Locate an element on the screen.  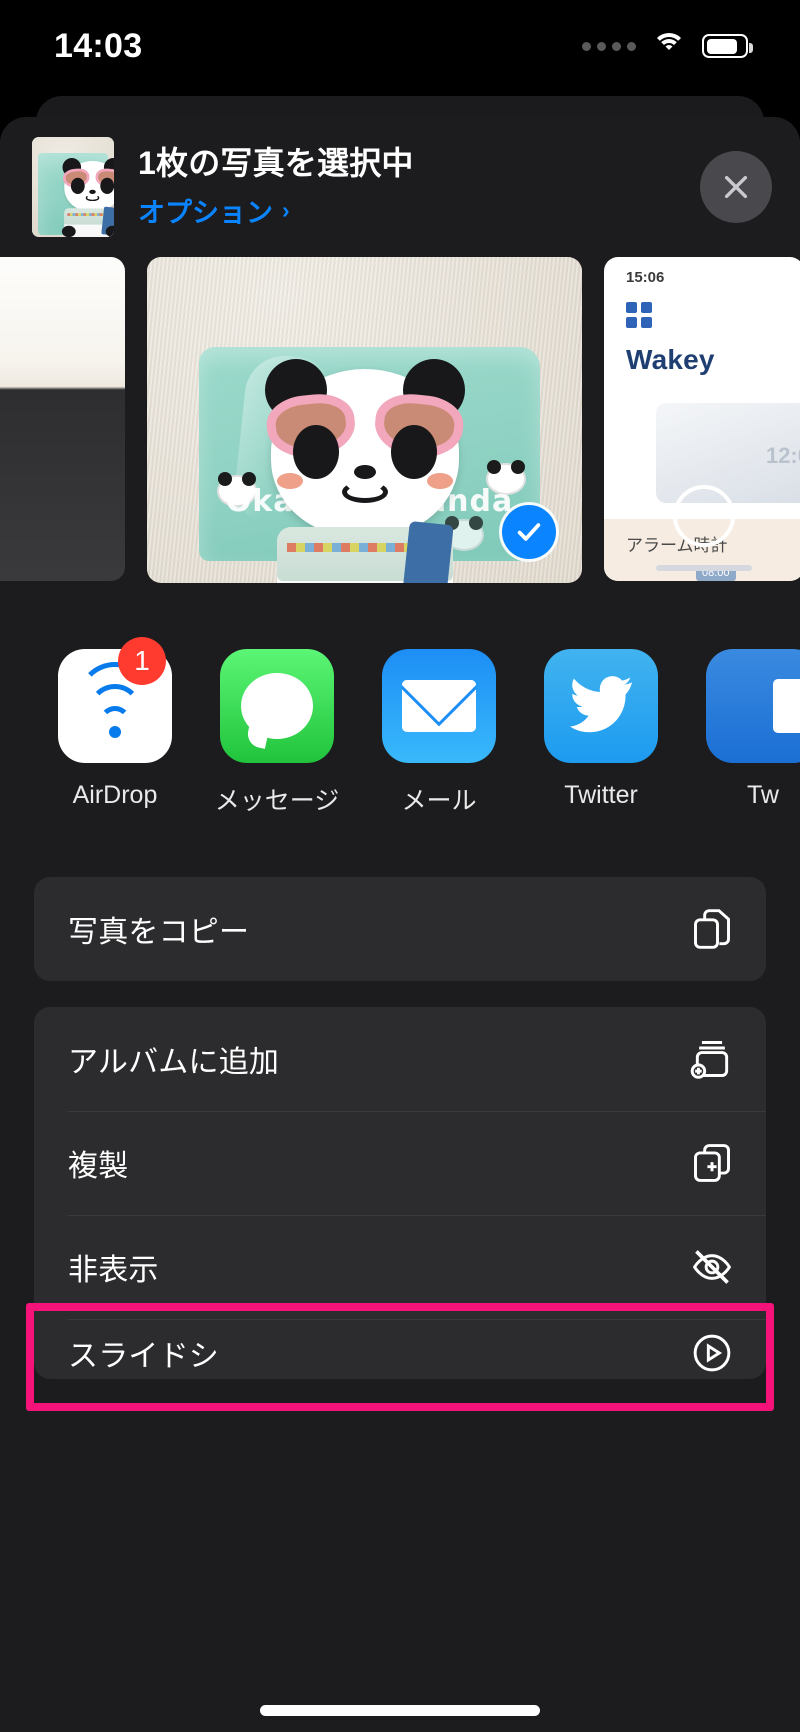
mail-icon is located at coordinates (439, 706).